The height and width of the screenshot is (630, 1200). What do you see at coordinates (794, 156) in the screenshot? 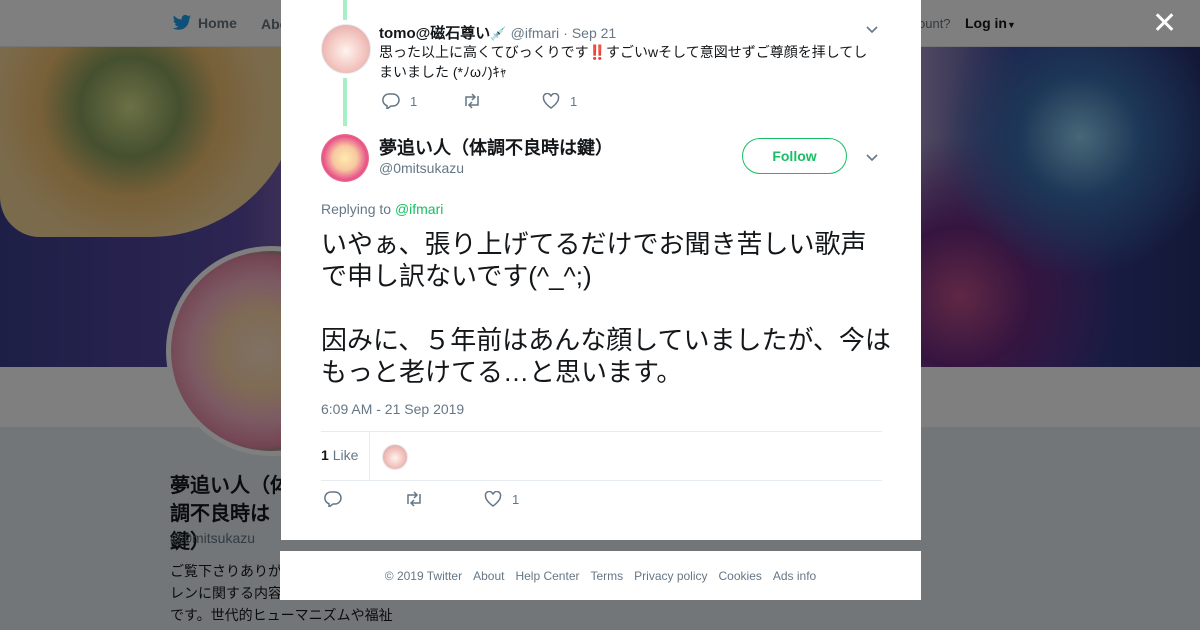
I see `follow-button: Follow` at bounding box center [794, 156].